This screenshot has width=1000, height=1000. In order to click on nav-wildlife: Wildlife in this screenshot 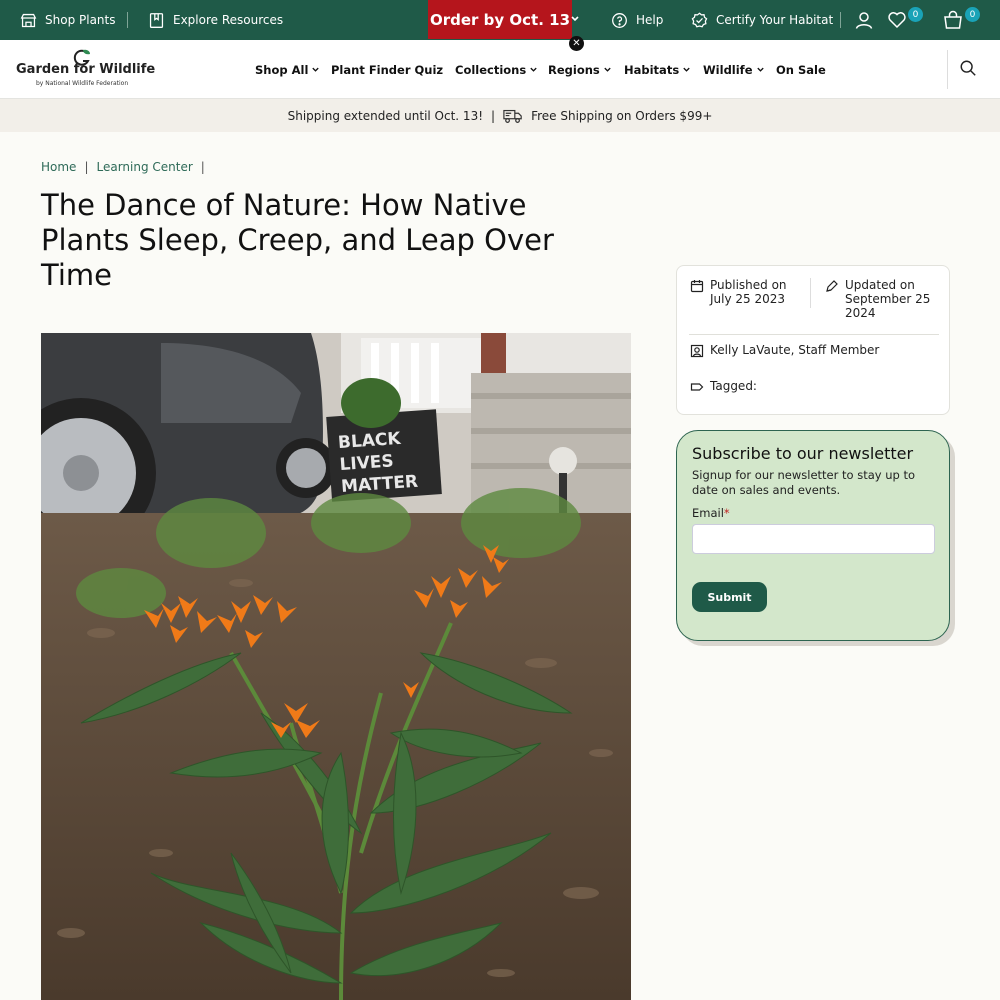, I will do `click(734, 69)`.